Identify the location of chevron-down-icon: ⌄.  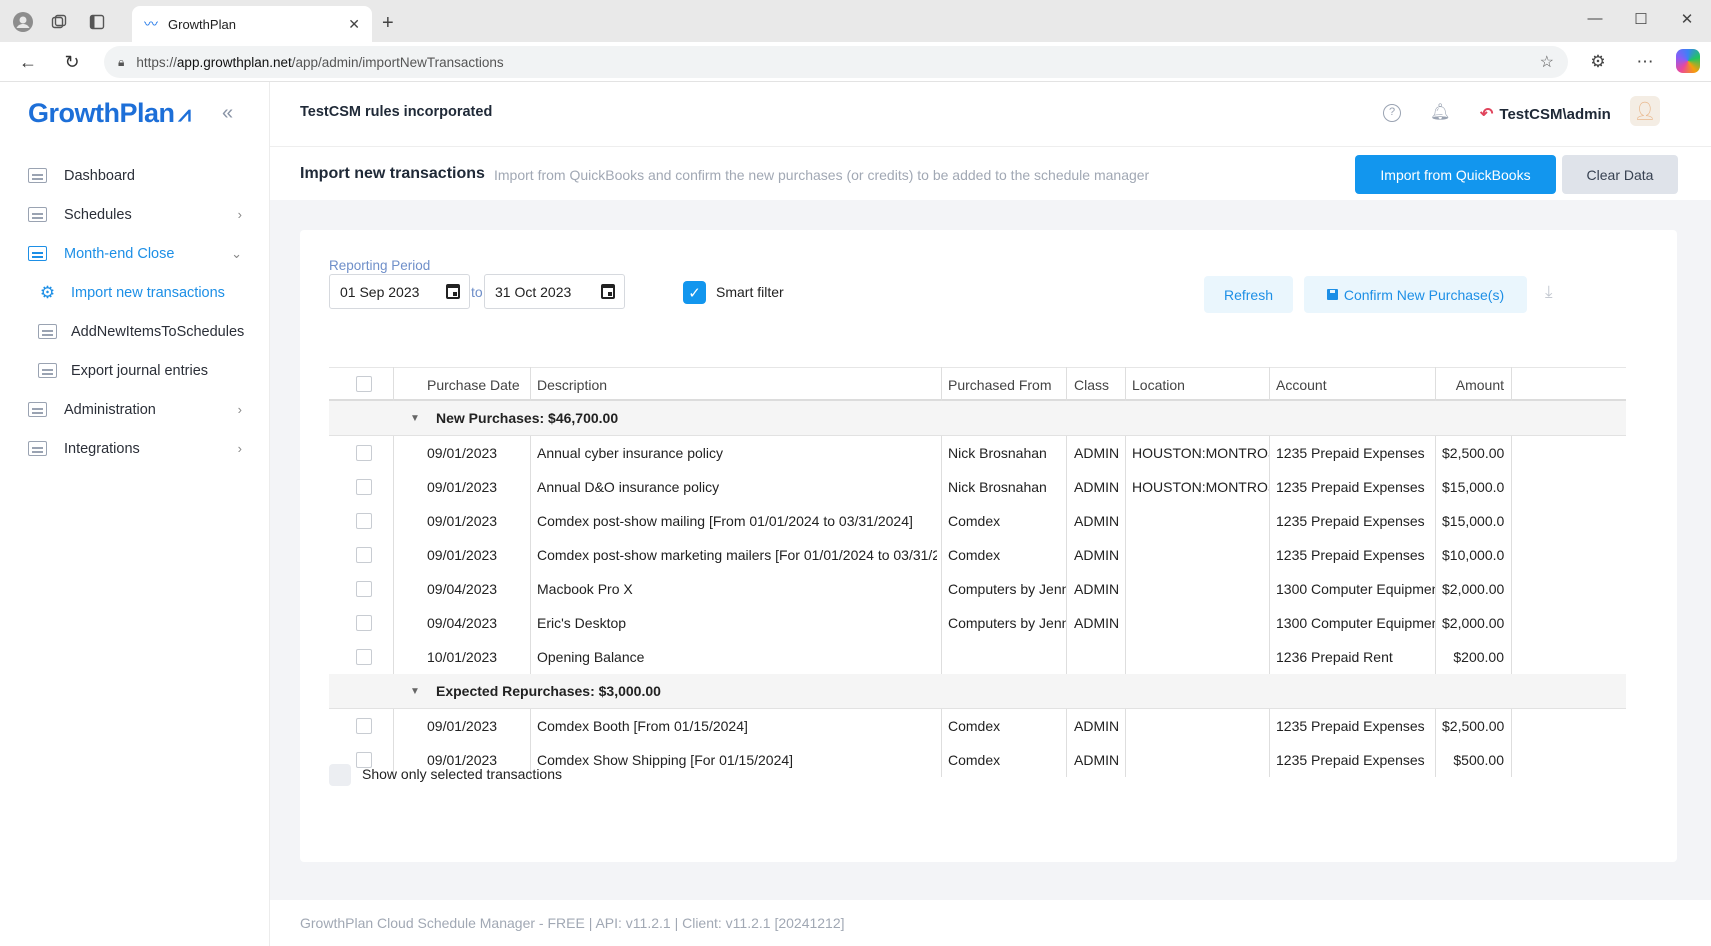
(236, 253).